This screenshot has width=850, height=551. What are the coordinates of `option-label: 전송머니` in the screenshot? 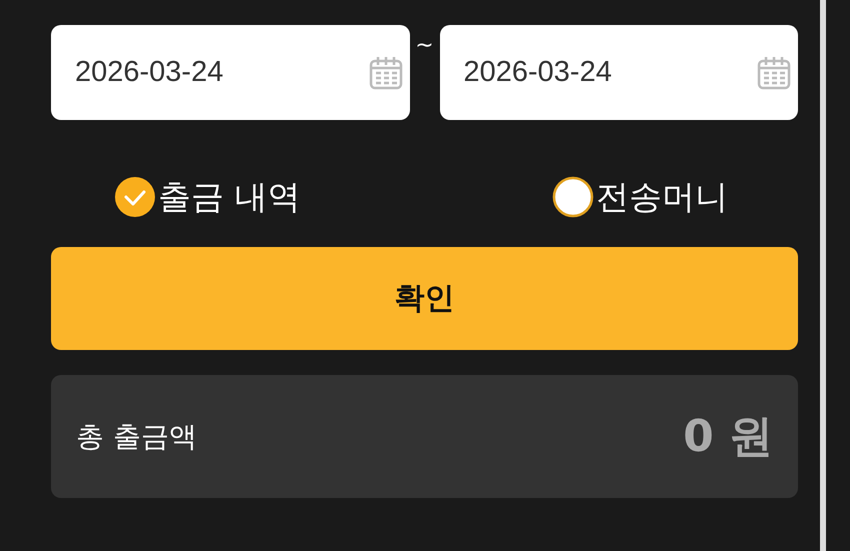 It's located at (662, 197).